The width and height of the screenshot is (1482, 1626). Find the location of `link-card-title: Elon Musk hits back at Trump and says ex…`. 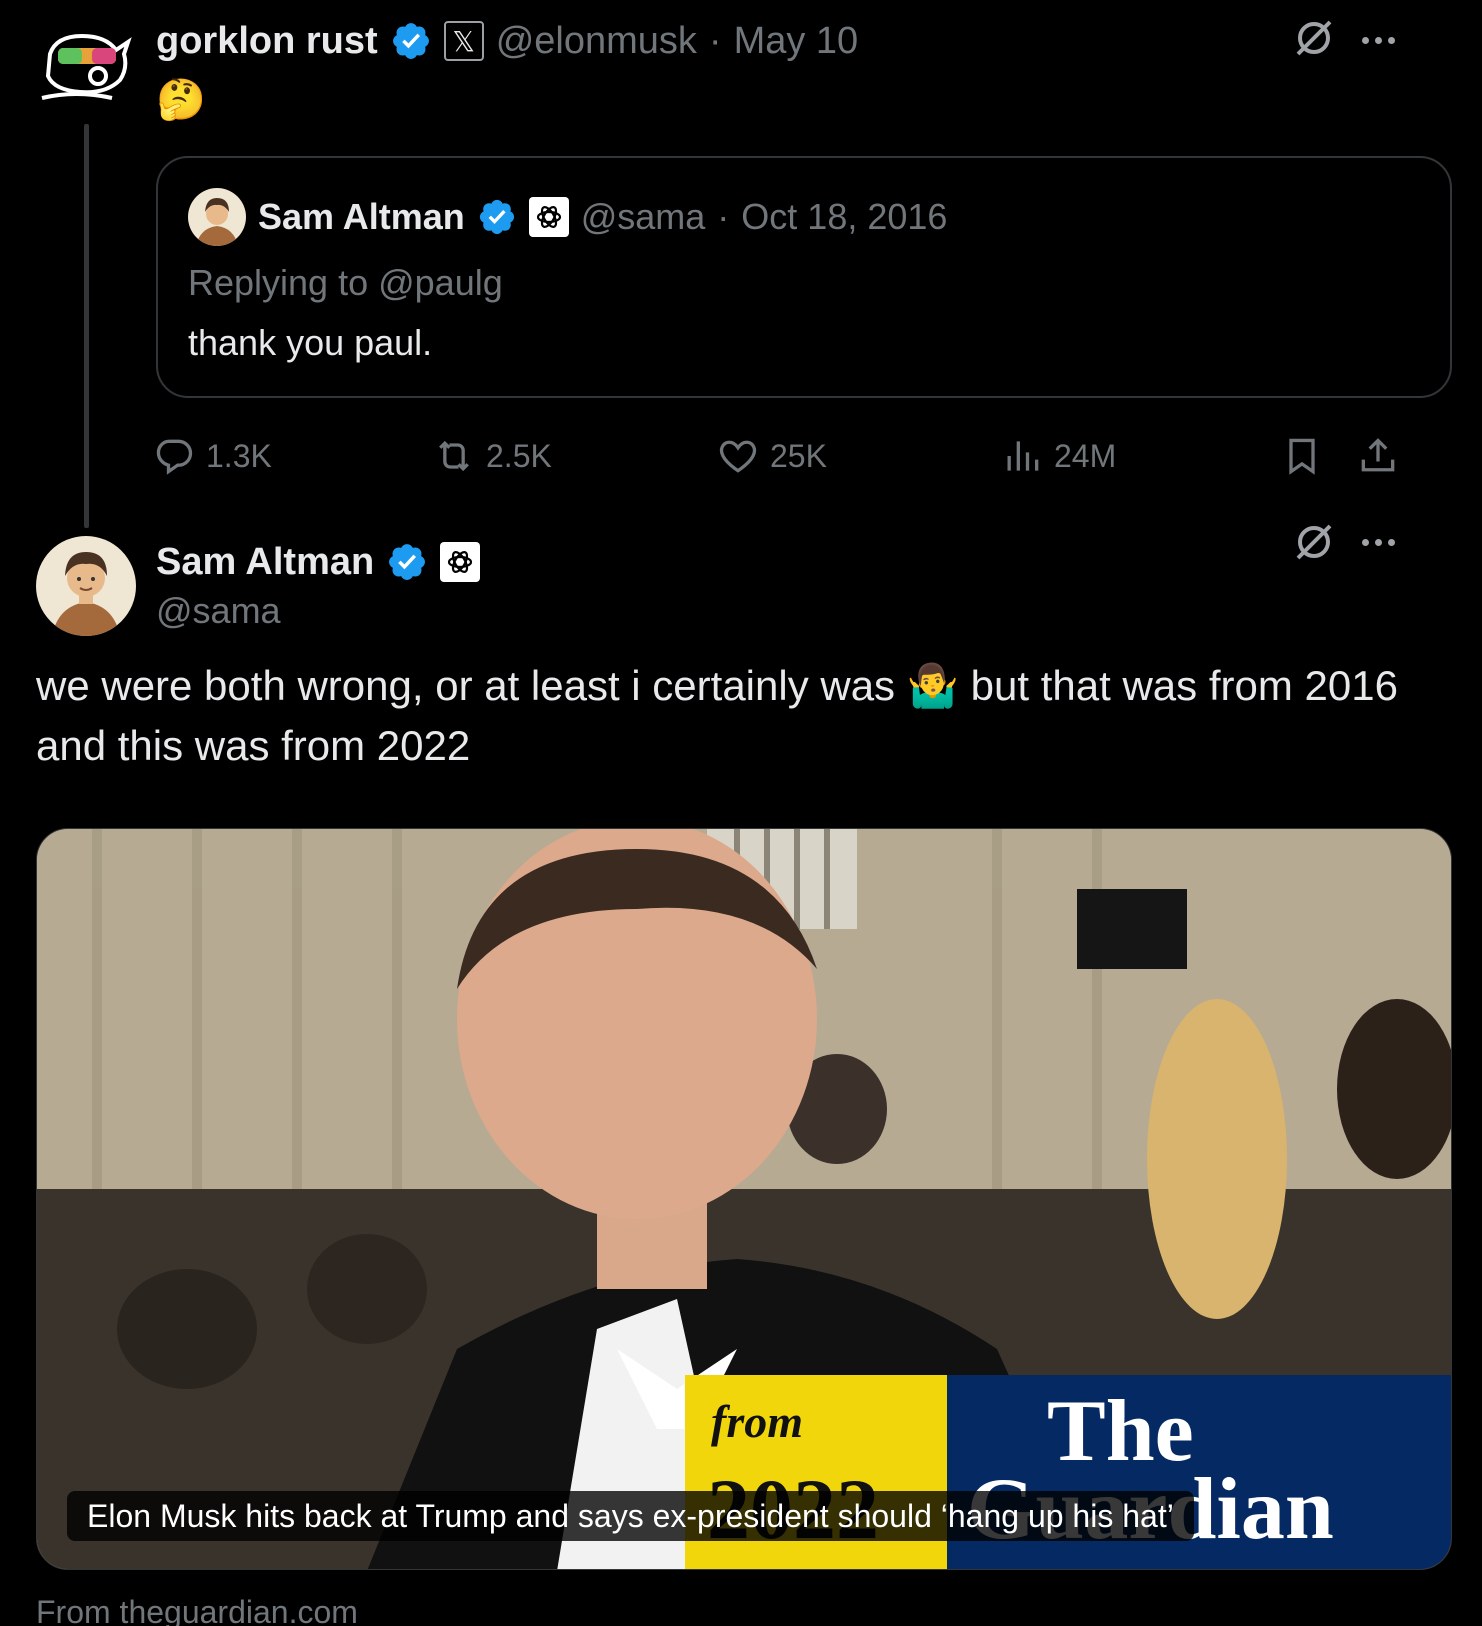

link-card-title: Elon Musk hits back at Trump and says ex… is located at coordinates (630, 1516).